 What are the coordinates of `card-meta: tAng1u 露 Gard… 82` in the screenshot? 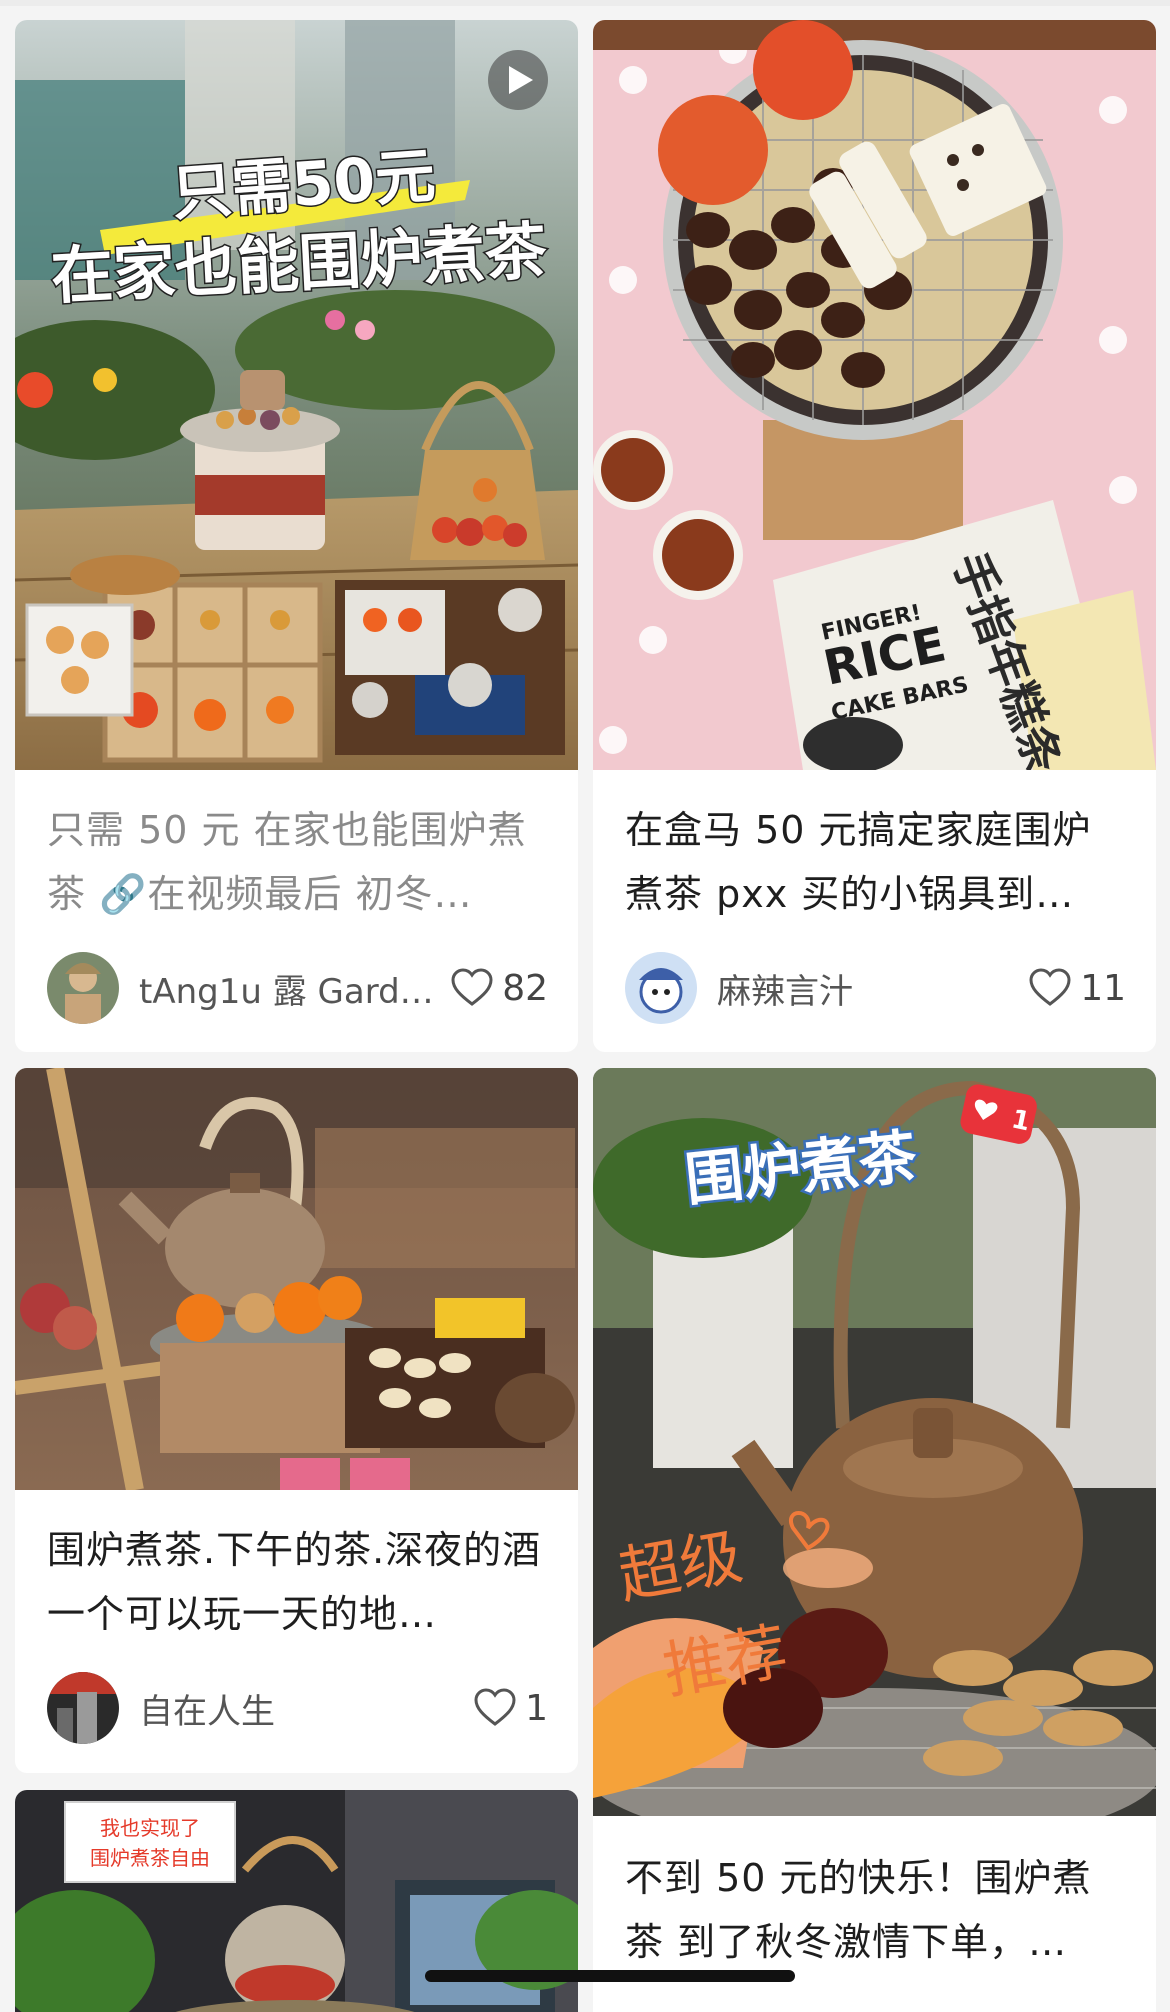 It's located at (297, 988).